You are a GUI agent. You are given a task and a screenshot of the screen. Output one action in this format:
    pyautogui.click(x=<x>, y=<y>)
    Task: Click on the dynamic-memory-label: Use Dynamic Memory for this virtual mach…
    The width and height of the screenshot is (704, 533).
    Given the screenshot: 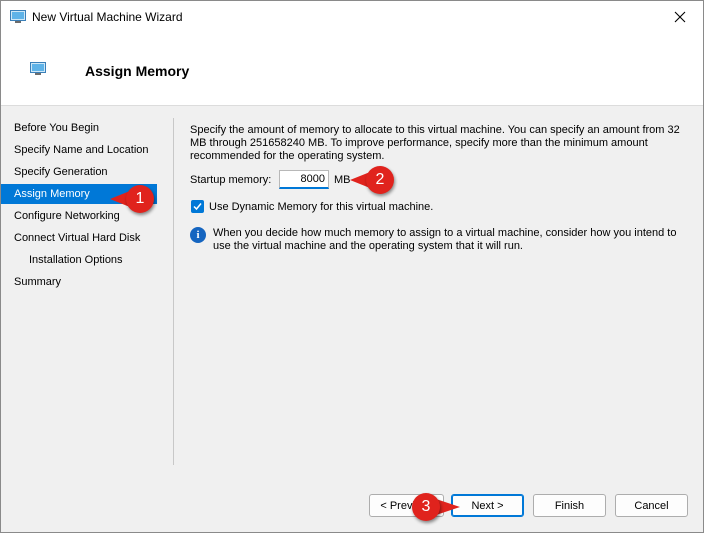 What is the action you would take?
    pyautogui.click(x=321, y=207)
    